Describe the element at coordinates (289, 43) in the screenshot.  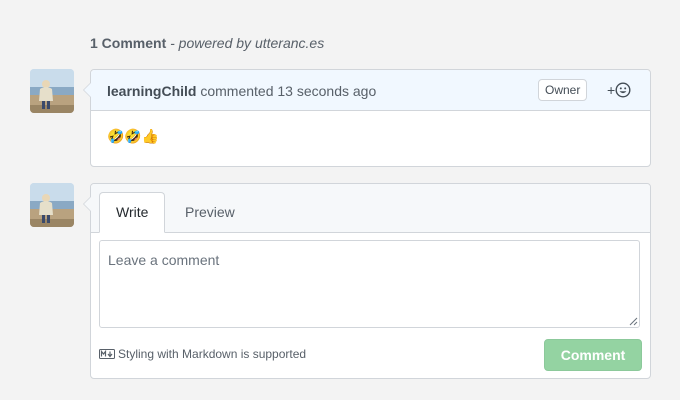
I see `utterances-link: utteranc.es` at that location.